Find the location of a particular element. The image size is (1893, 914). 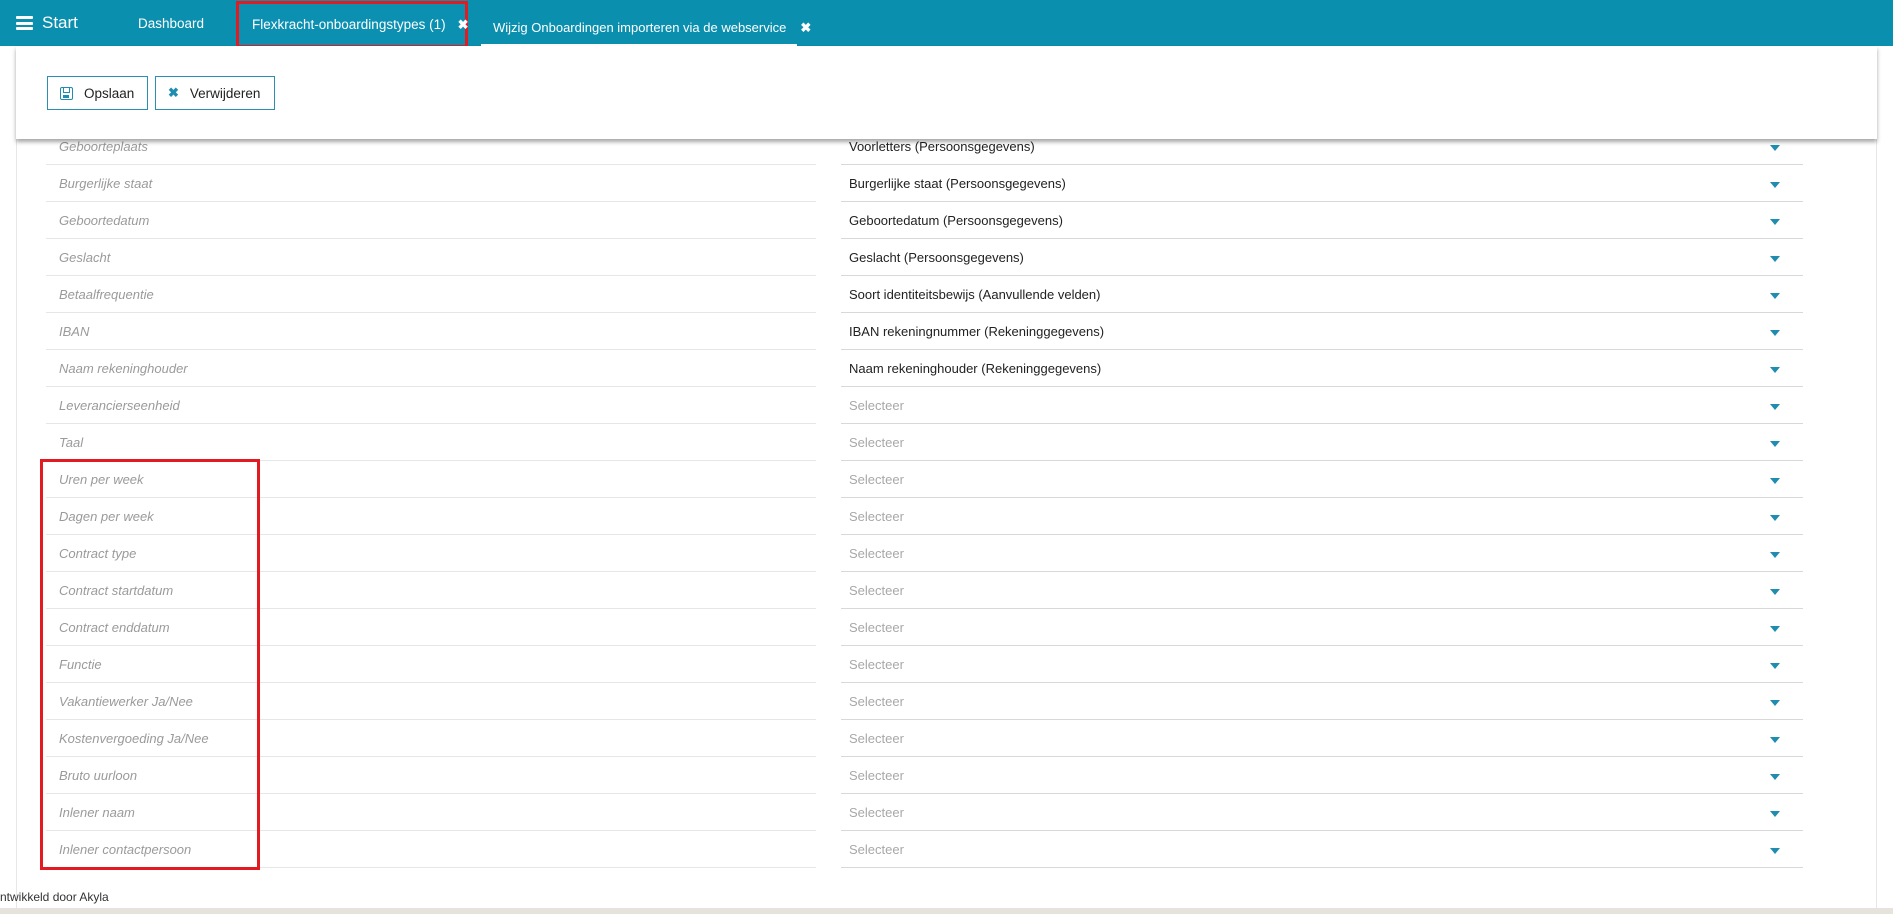

field-label: Functie is located at coordinates (80, 664).